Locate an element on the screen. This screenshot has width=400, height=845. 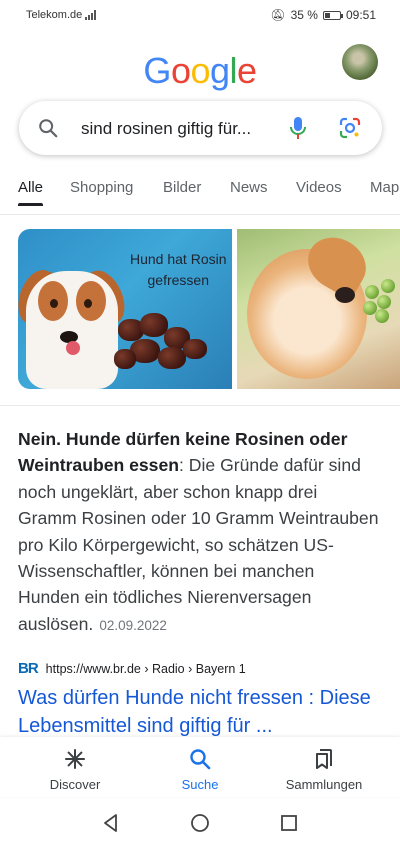
system-navigation is located at coordinates (200, 822).